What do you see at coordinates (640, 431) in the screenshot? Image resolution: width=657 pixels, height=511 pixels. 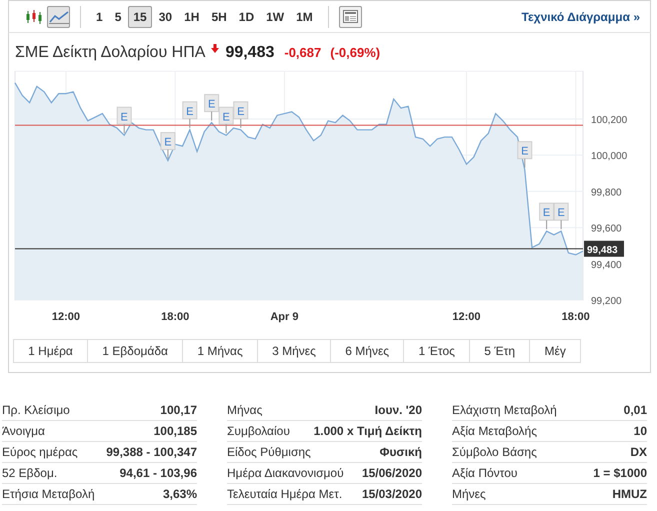 I see `stat-value: 10` at bounding box center [640, 431].